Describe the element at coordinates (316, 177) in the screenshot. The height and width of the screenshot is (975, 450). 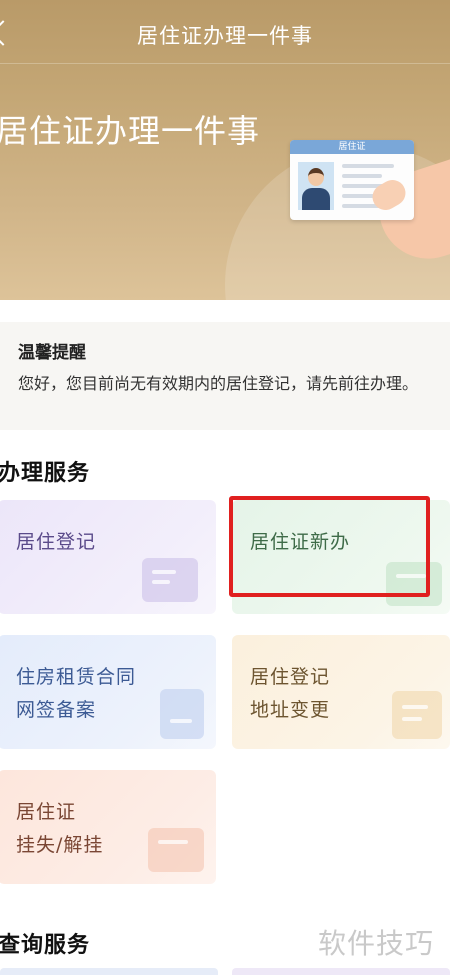
I see `person-face-icon` at that location.